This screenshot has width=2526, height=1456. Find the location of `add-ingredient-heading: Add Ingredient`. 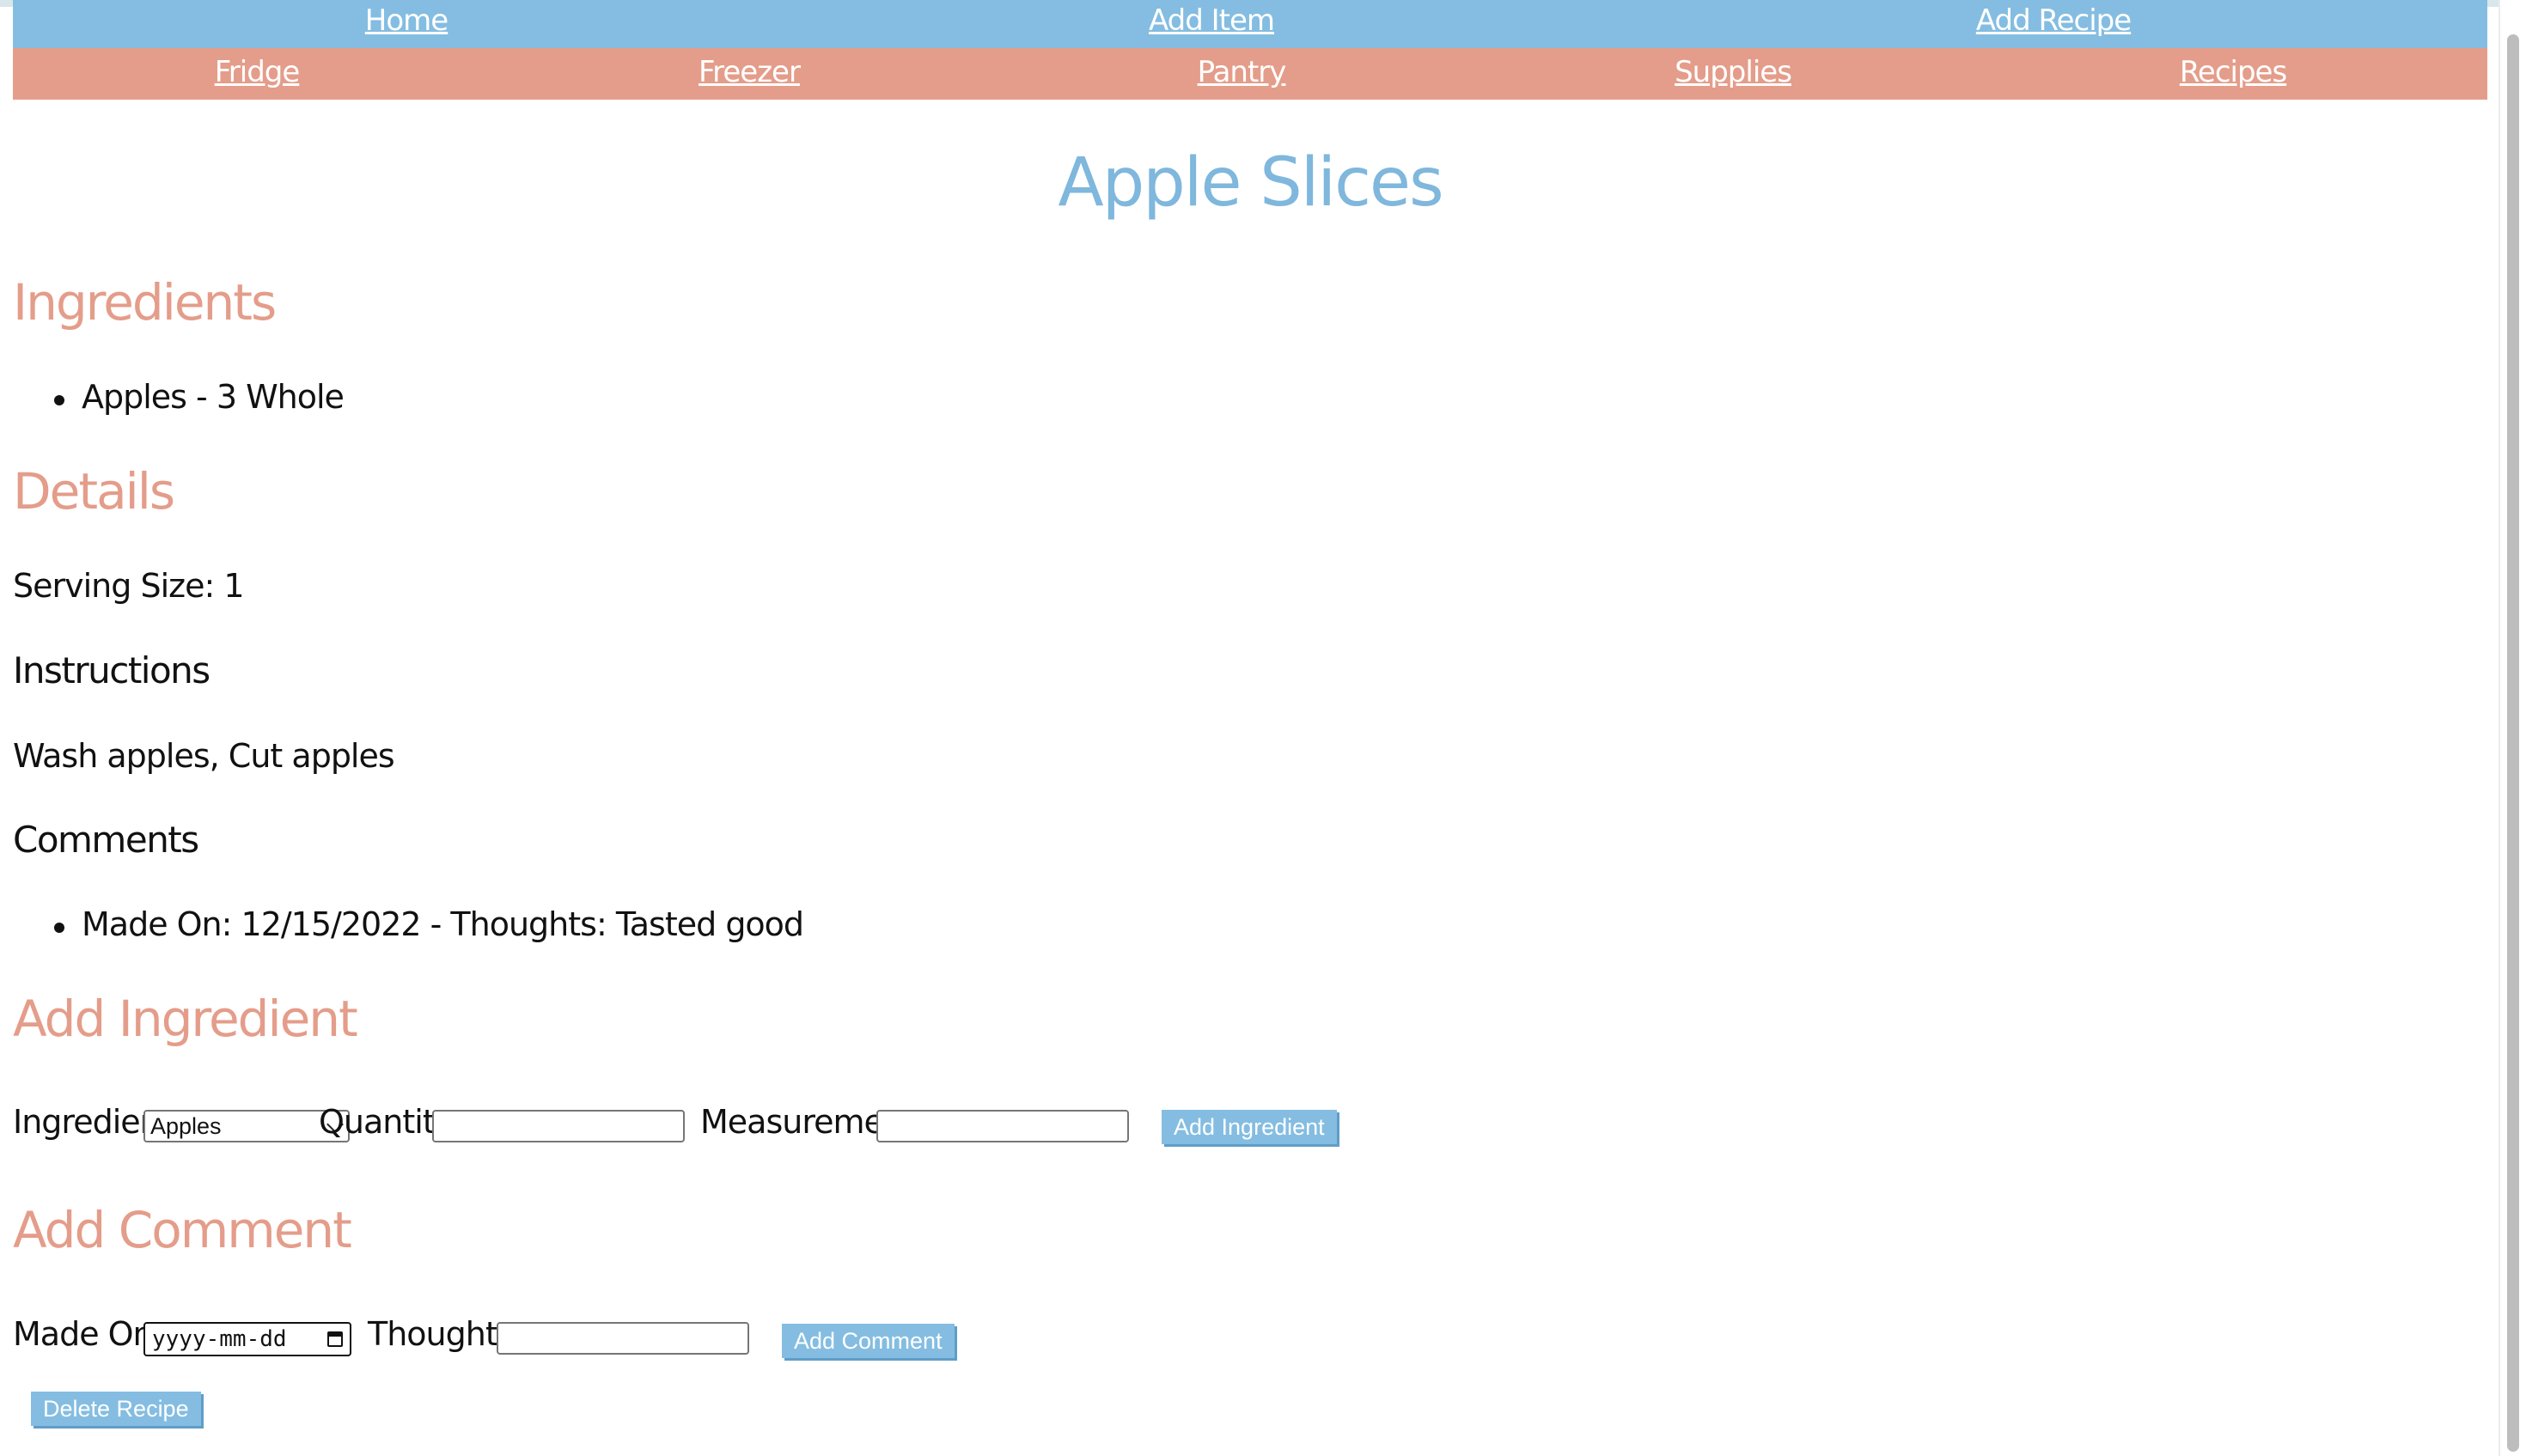

add-ingredient-heading: Add Ingredient is located at coordinates (185, 1019).